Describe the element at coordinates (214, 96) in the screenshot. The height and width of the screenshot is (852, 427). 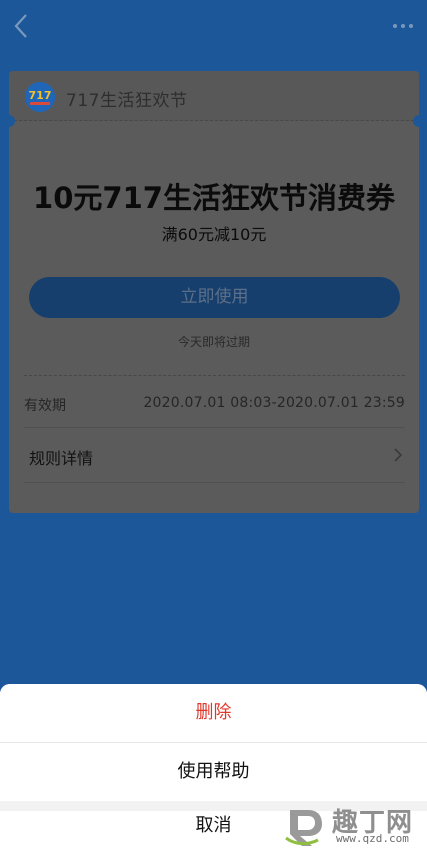
I see `coupon-card-header: 717 717生活狂欢节` at that location.